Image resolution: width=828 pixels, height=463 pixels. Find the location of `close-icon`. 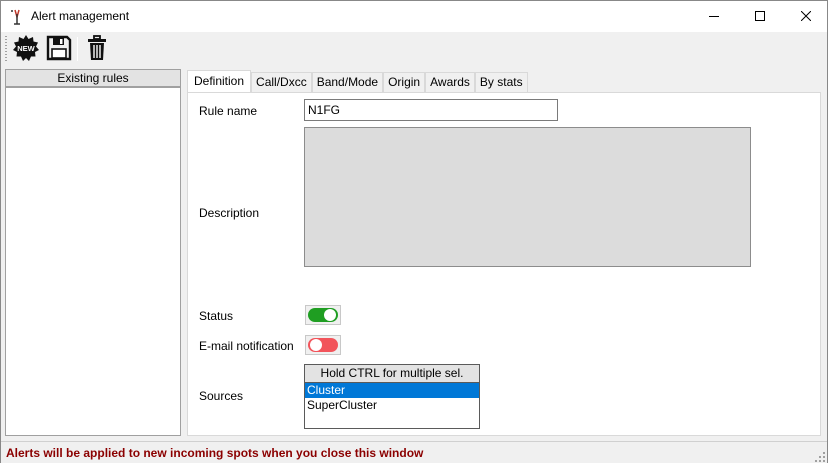

close-icon is located at coordinates (806, 17).